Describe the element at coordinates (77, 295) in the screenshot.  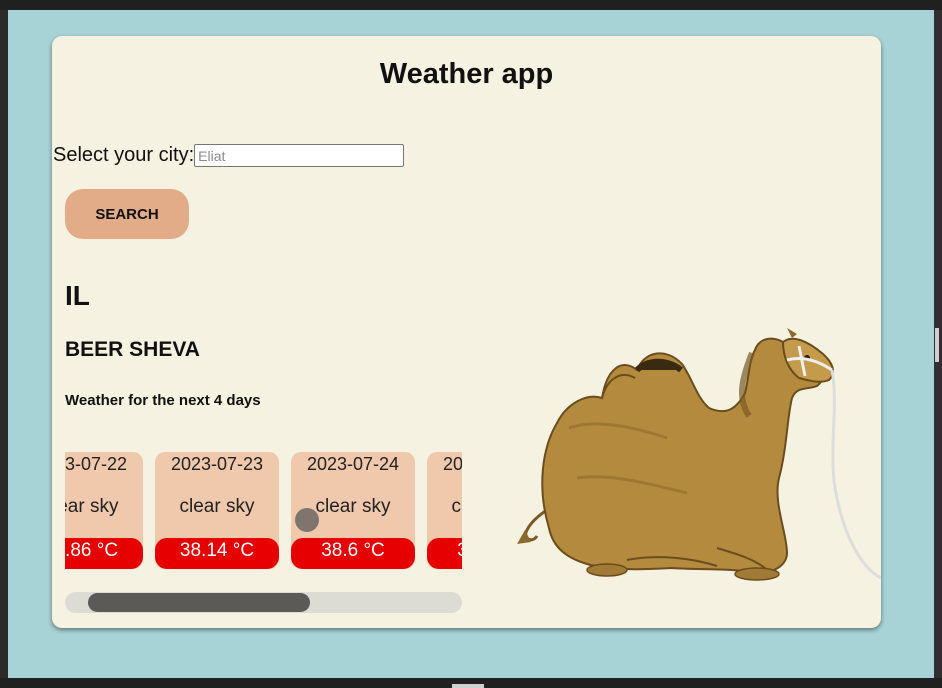
I see `country-code: IL` at that location.